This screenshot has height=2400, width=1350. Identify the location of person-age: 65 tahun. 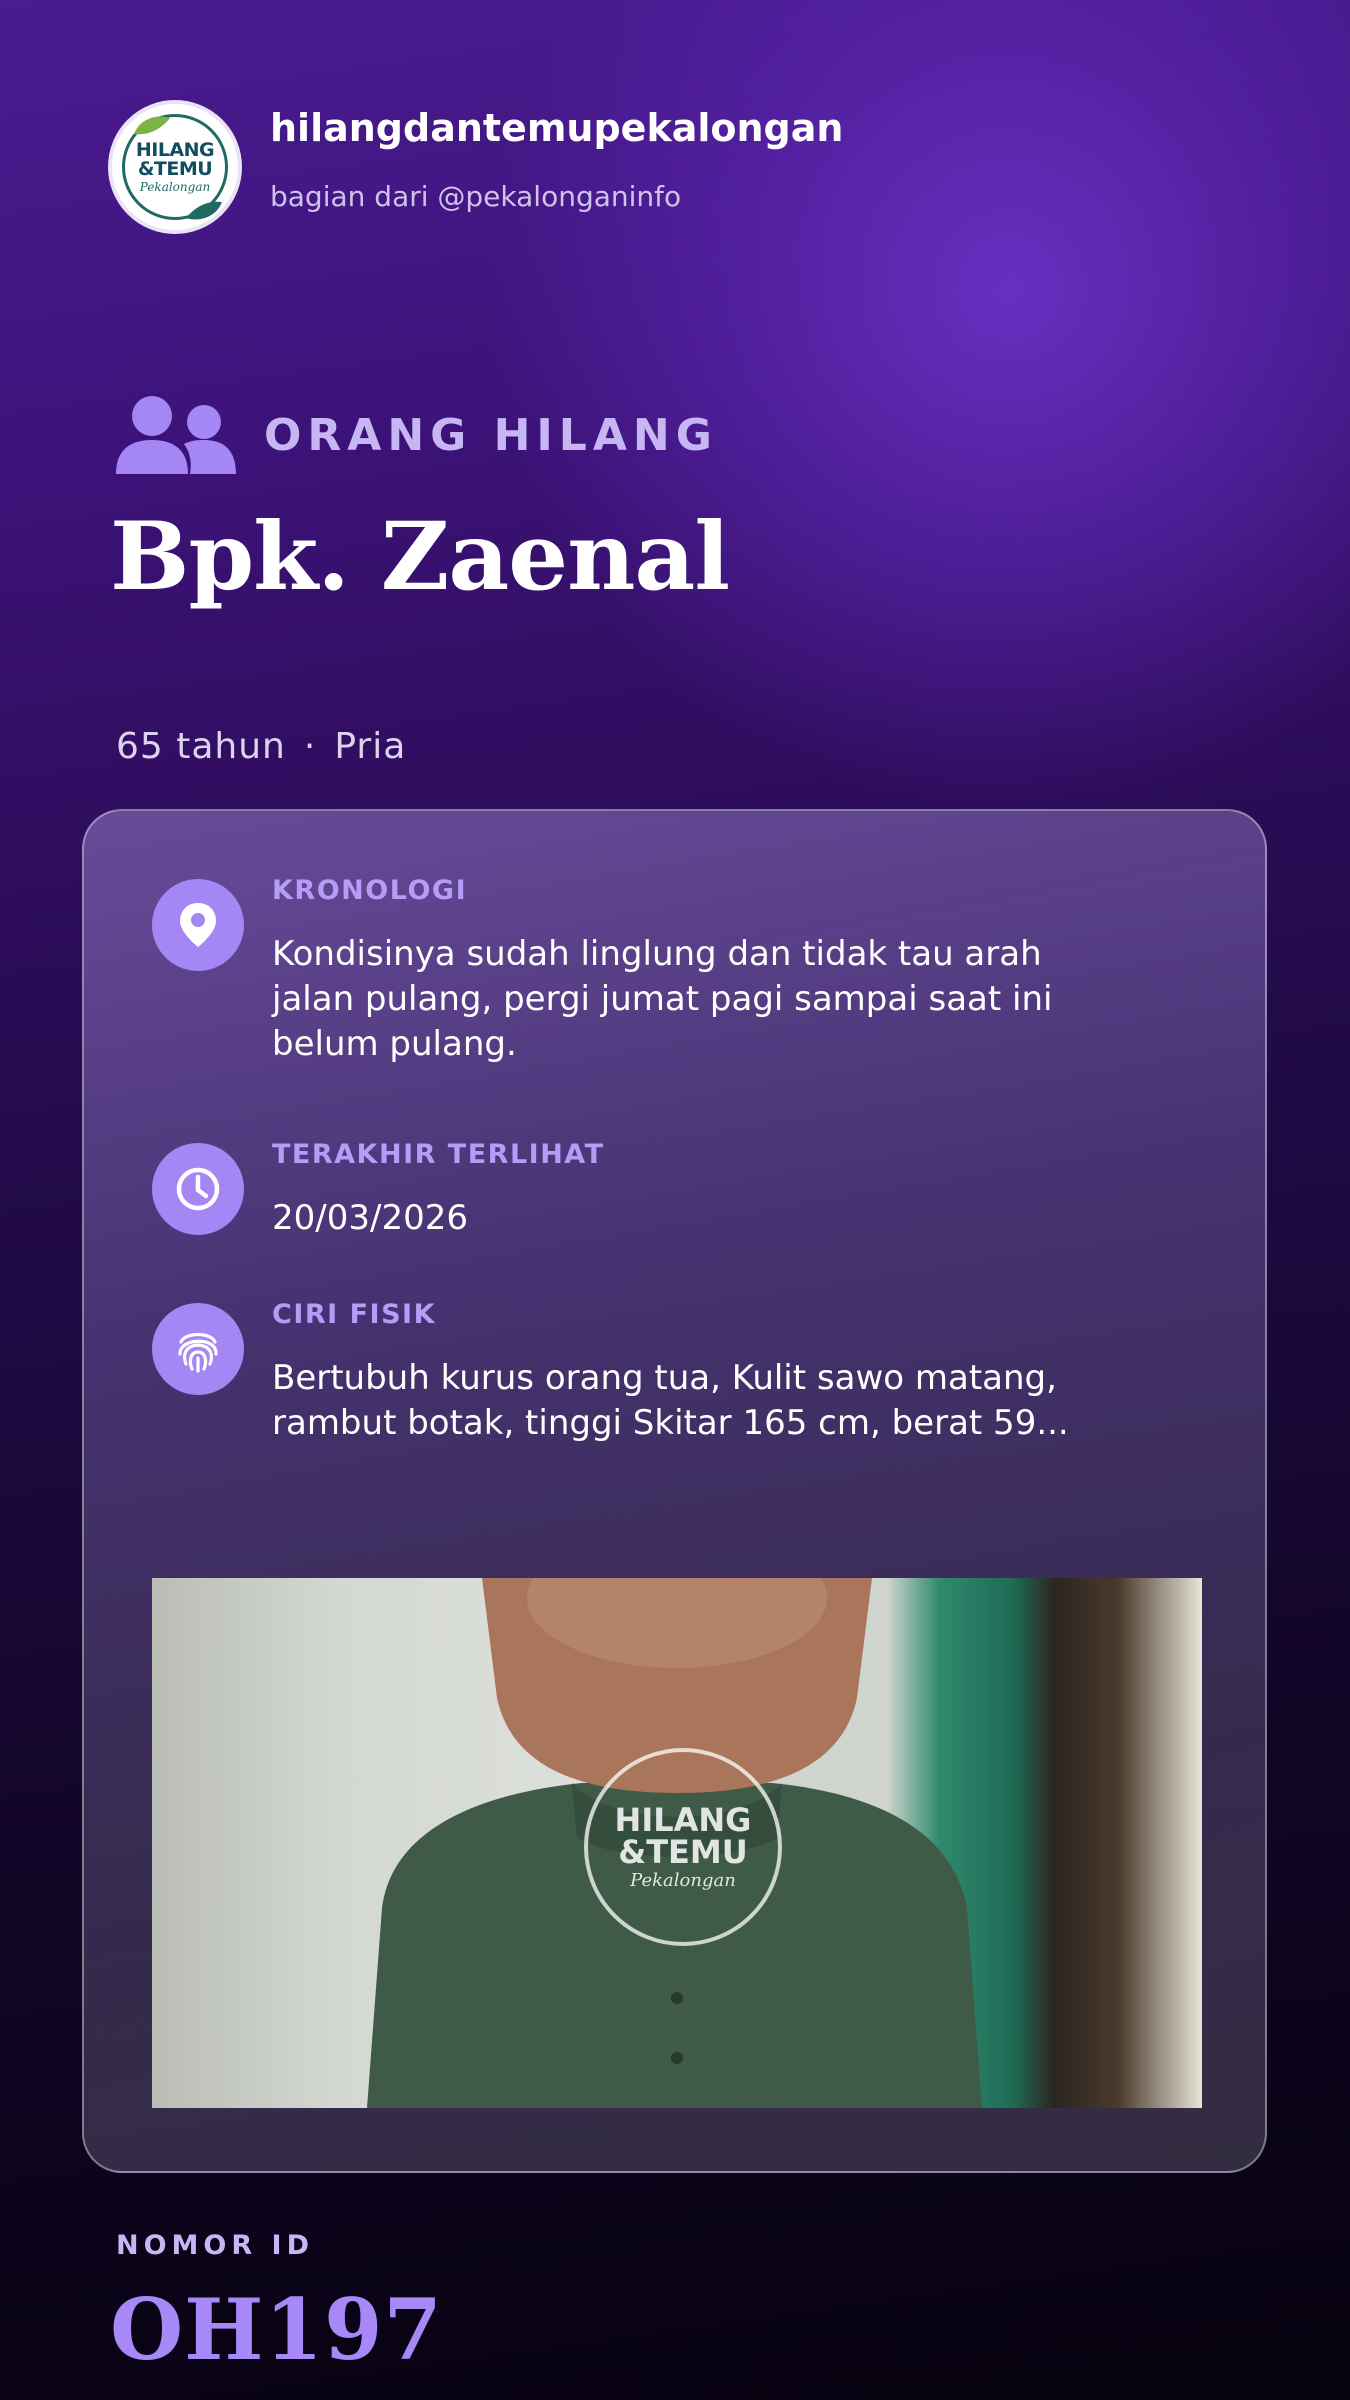
(201, 746).